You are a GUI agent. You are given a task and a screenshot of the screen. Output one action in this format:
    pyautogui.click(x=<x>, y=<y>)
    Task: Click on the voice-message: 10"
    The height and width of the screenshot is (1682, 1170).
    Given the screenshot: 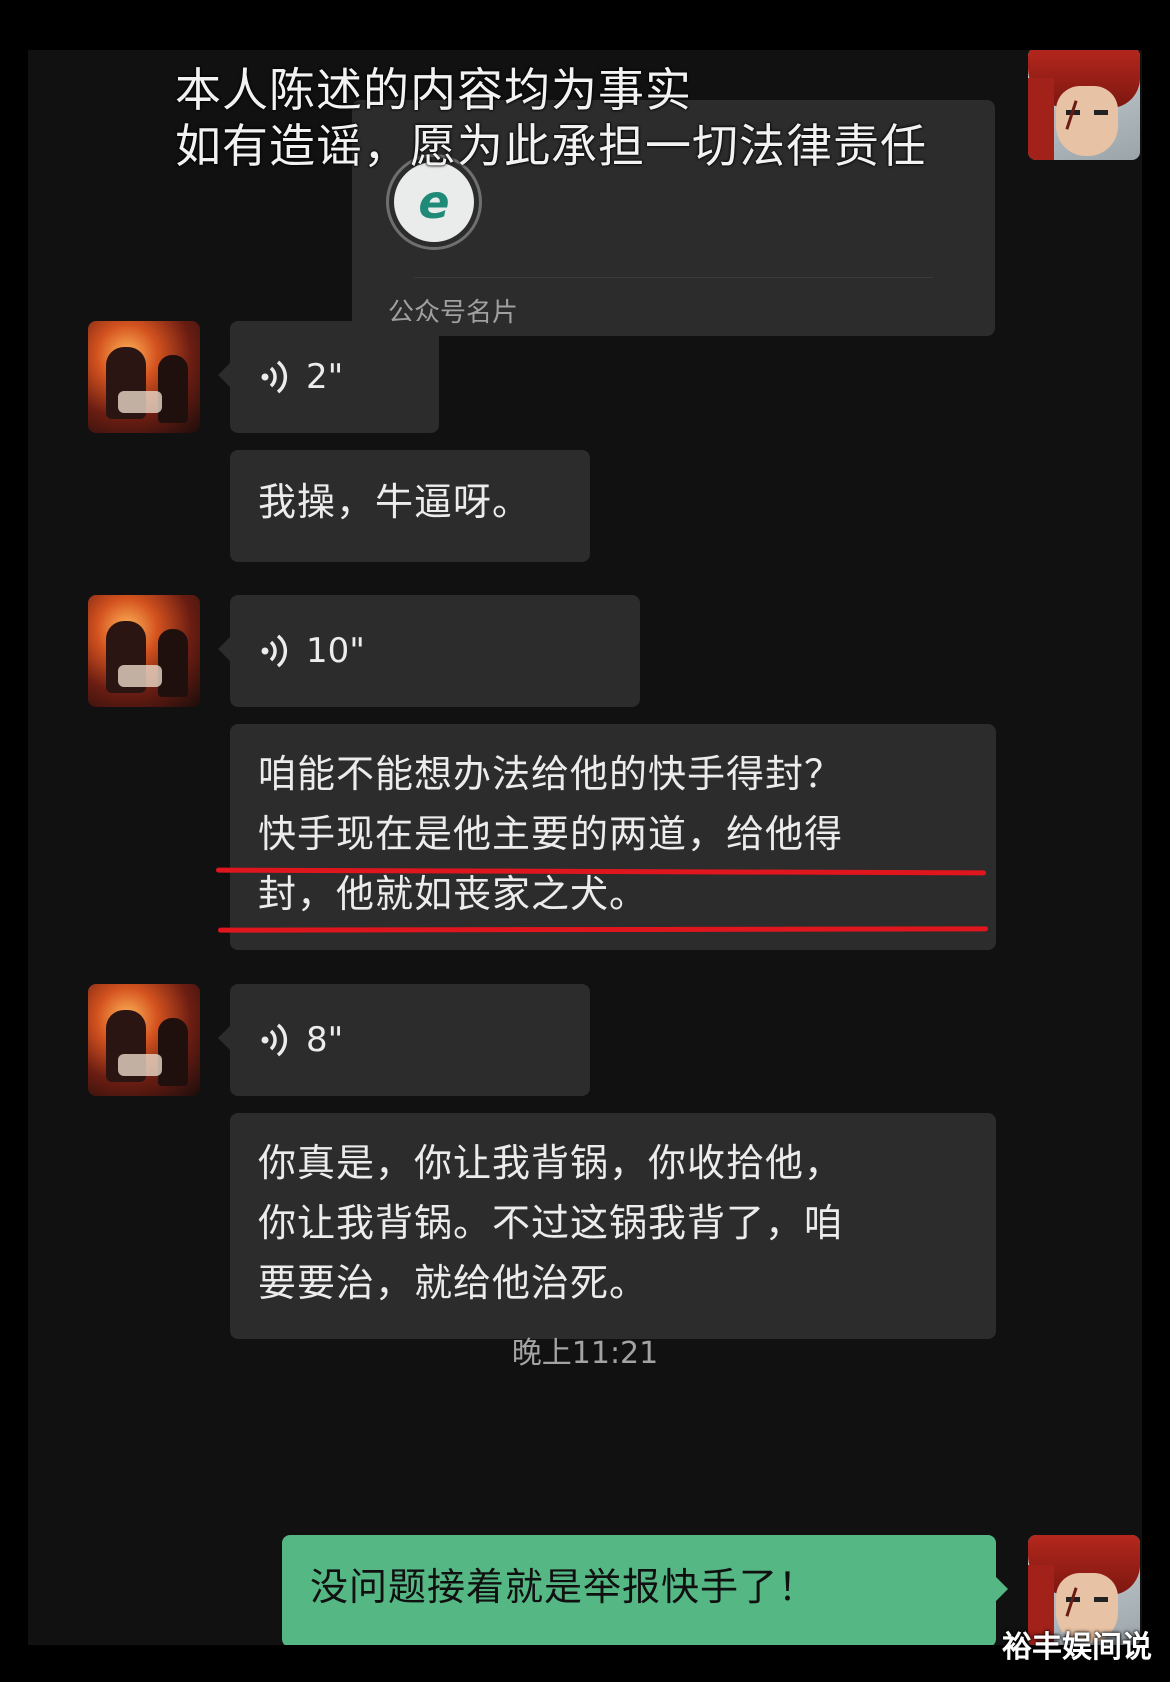 What is the action you would take?
    pyautogui.click(x=429, y=651)
    